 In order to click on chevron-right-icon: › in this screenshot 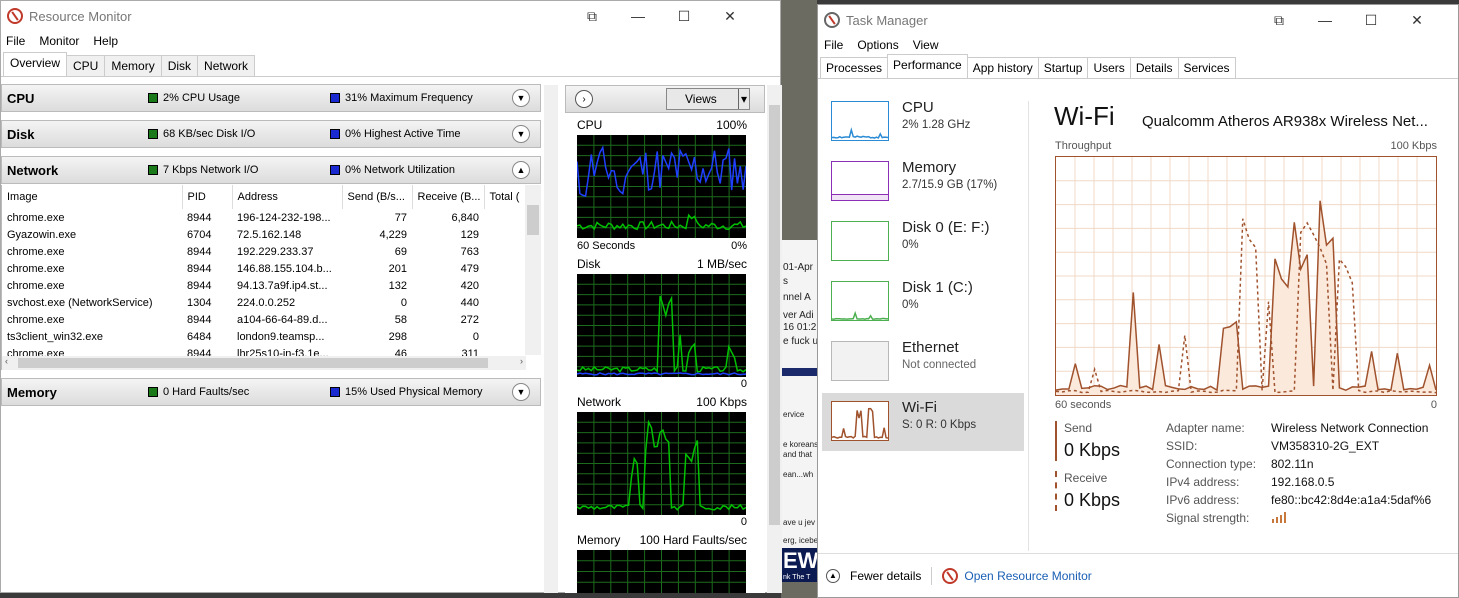, I will do `click(584, 99)`.